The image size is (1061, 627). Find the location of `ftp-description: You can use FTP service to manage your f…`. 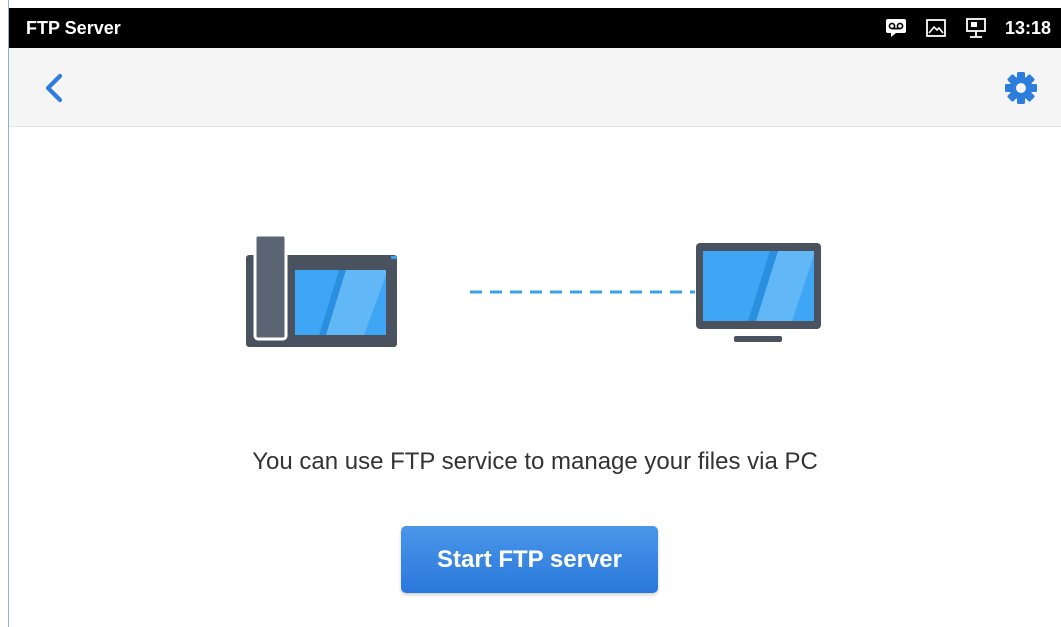

ftp-description: You can use FTP service to manage your f… is located at coordinates (535, 461).